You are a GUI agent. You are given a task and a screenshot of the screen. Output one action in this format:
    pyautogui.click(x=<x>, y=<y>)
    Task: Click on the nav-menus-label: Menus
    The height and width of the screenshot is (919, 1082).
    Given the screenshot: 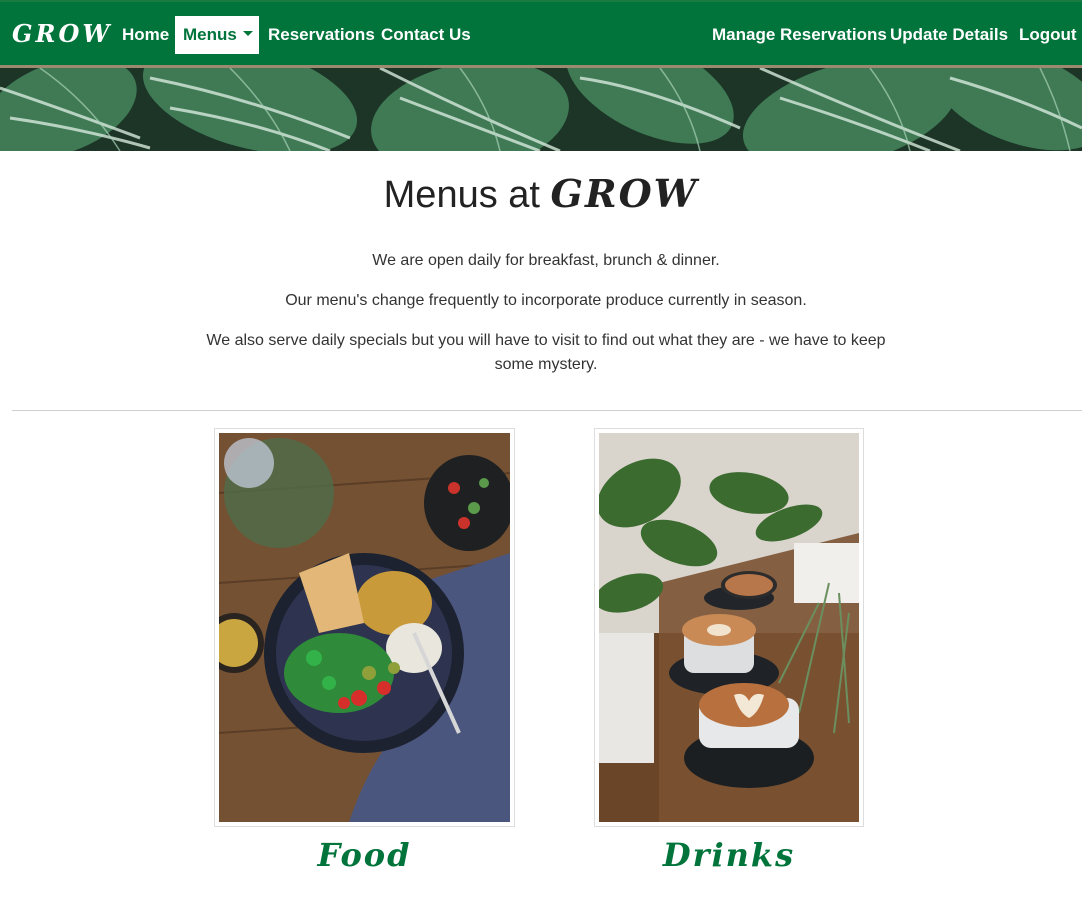 What is the action you would take?
    pyautogui.click(x=210, y=34)
    